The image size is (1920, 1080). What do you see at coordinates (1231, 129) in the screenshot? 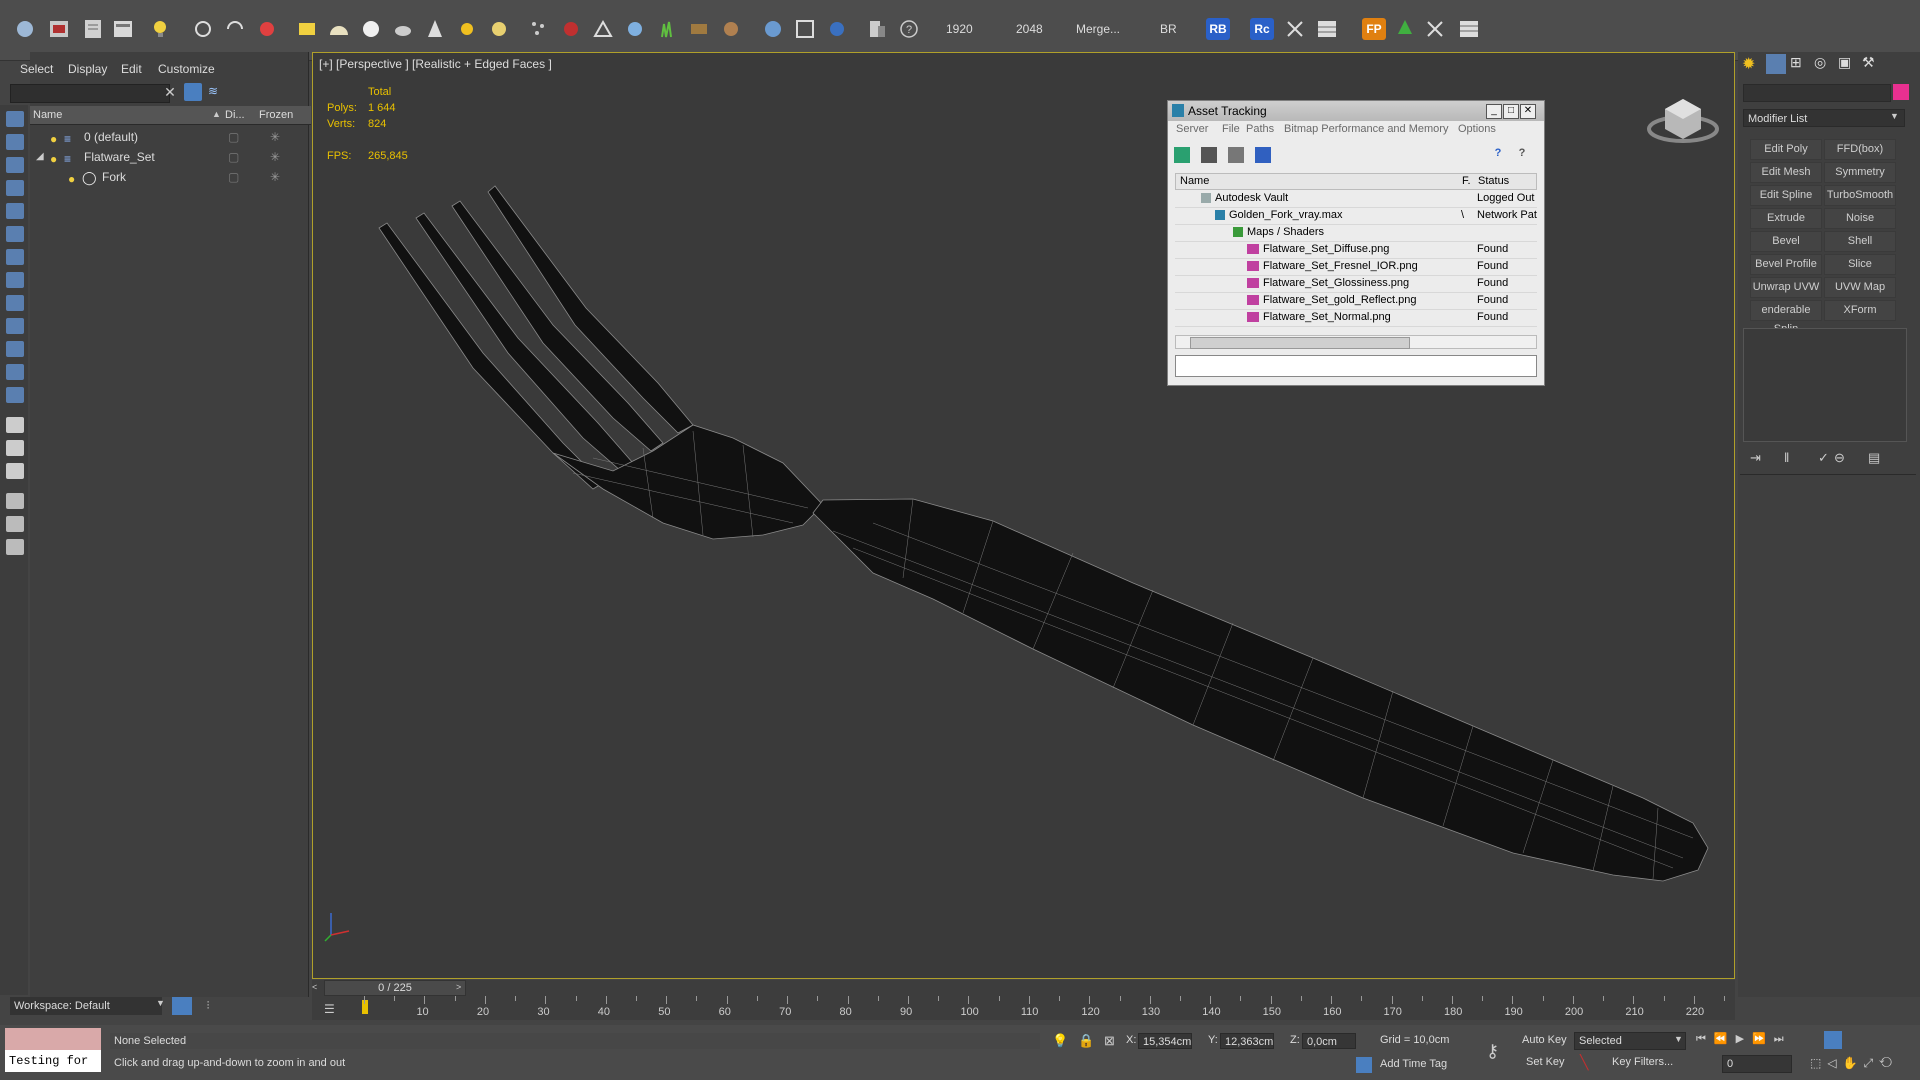
I see `menu-file: File` at bounding box center [1231, 129].